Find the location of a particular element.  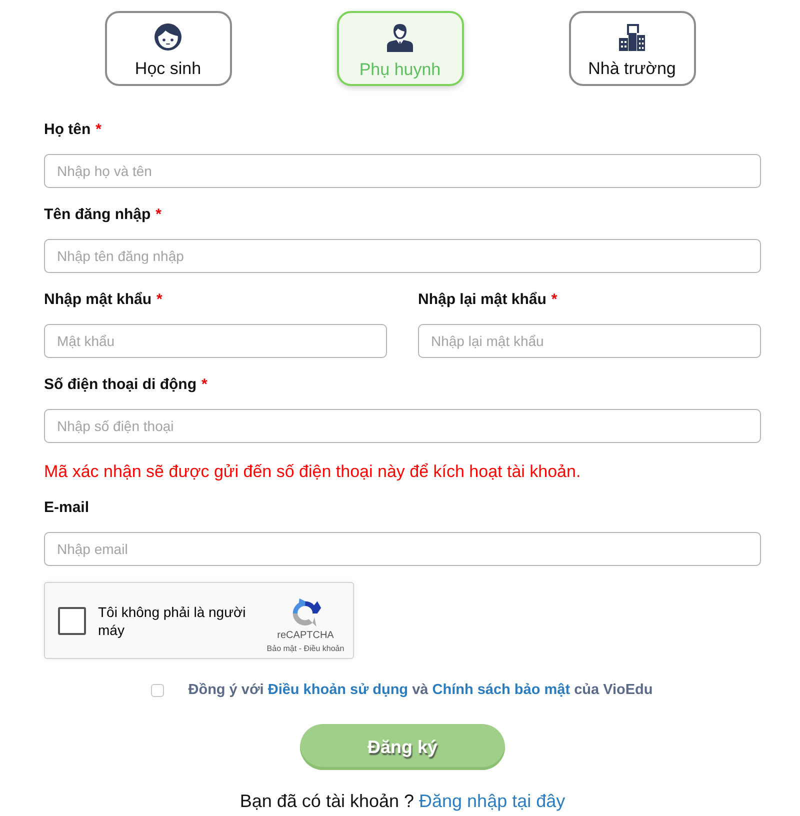

person-in-suit-icon is located at coordinates (400, 37).